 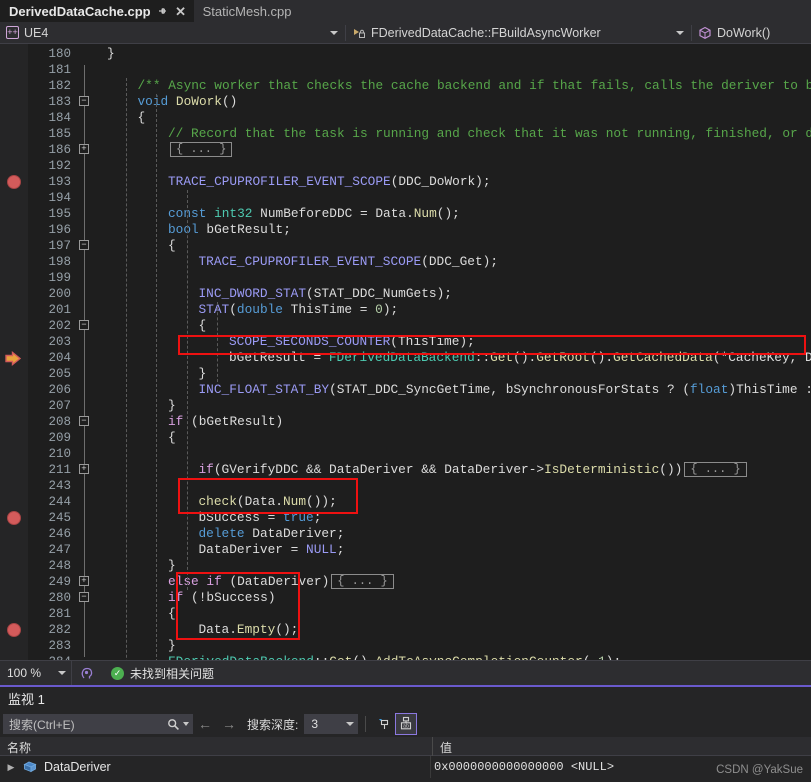 I want to click on code-token: double, so click(x=263, y=309).